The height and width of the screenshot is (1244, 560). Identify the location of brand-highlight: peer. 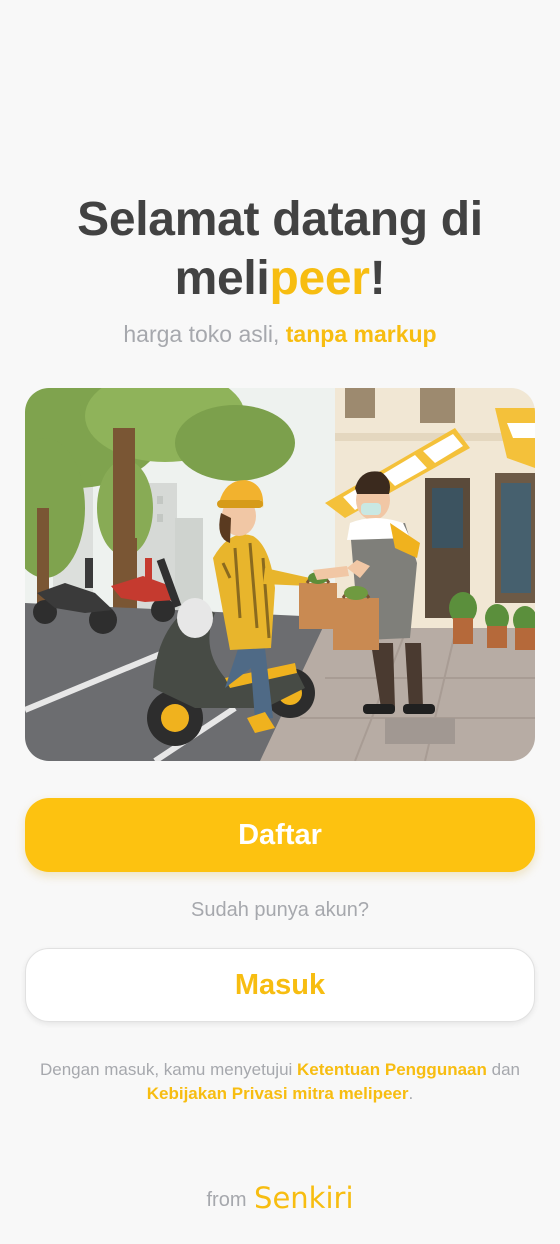
(319, 278).